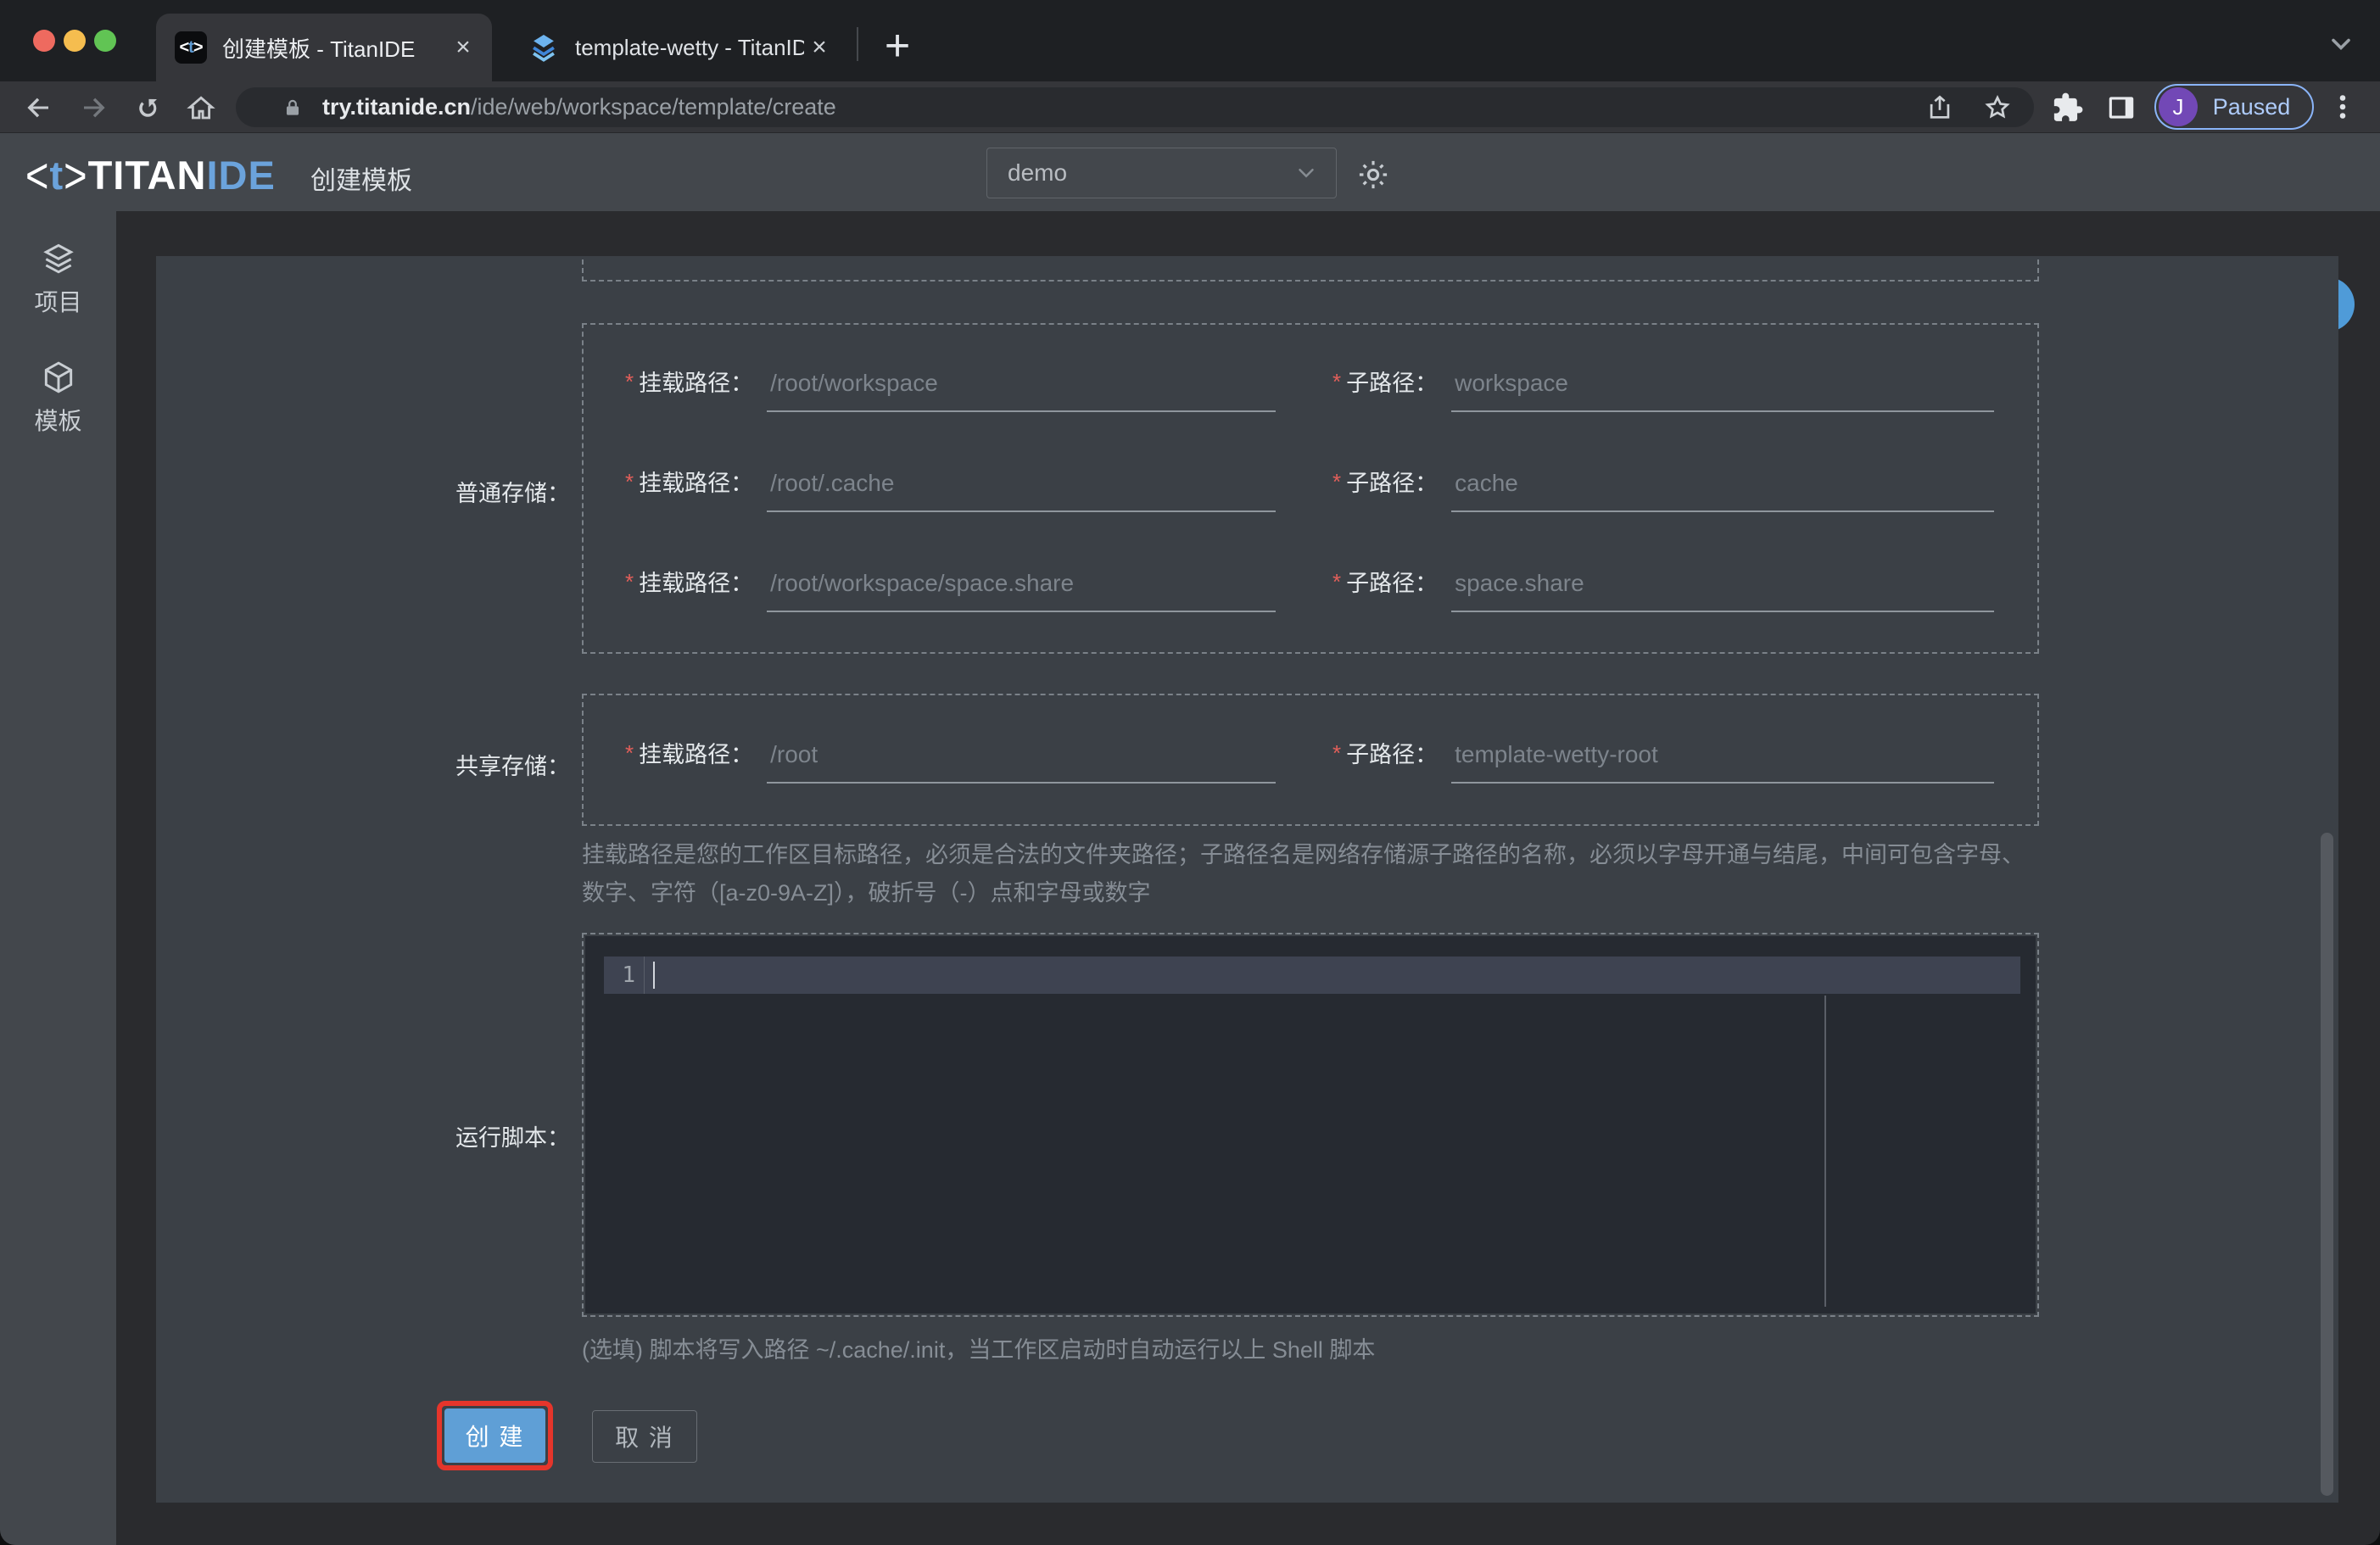 This screenshot has height=1545, width=2380. Describe the element at coordinates (58, 878) in the screenshot. I see `sidebar: 项目 模板` at that location.